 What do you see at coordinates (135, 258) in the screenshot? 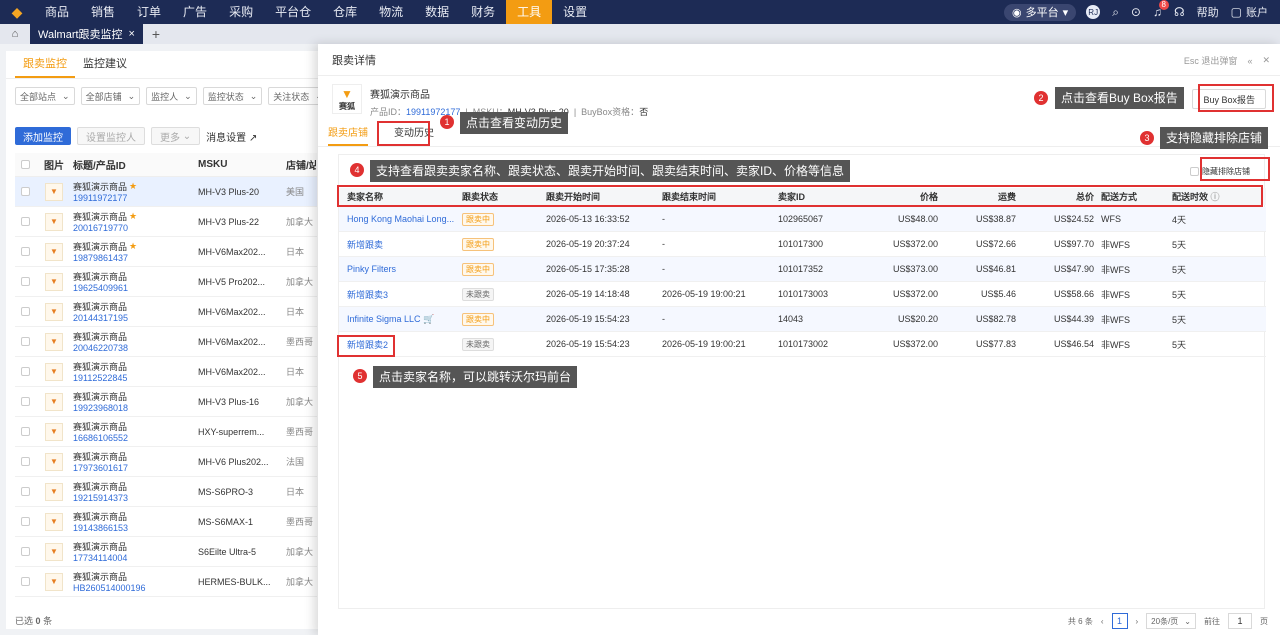
I see `product-id-link: 19879861437` at bounding box center [135, 258].